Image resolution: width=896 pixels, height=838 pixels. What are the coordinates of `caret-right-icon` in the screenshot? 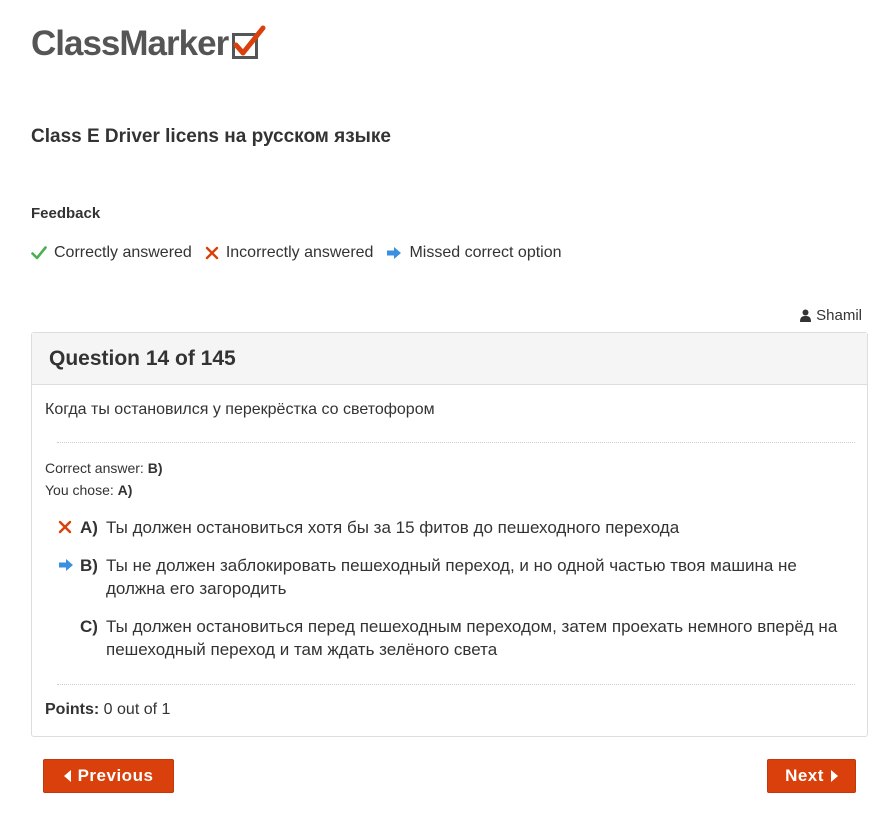 It's located at (834, 776).